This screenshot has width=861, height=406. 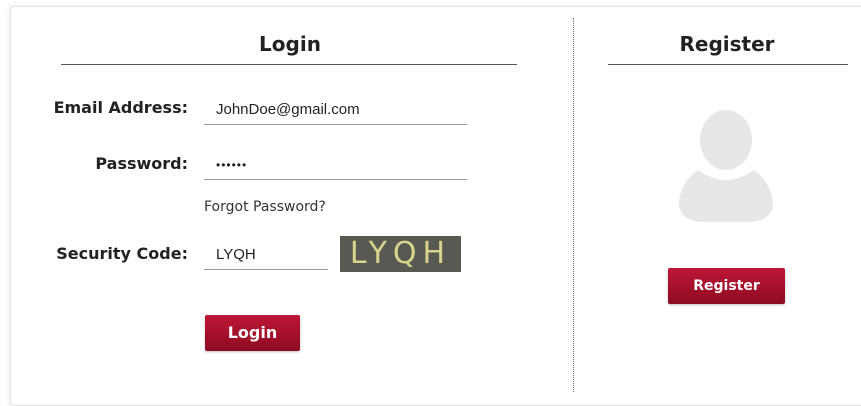 I want to click on security-code-label: Security Code:, so click(x=122, y=253).